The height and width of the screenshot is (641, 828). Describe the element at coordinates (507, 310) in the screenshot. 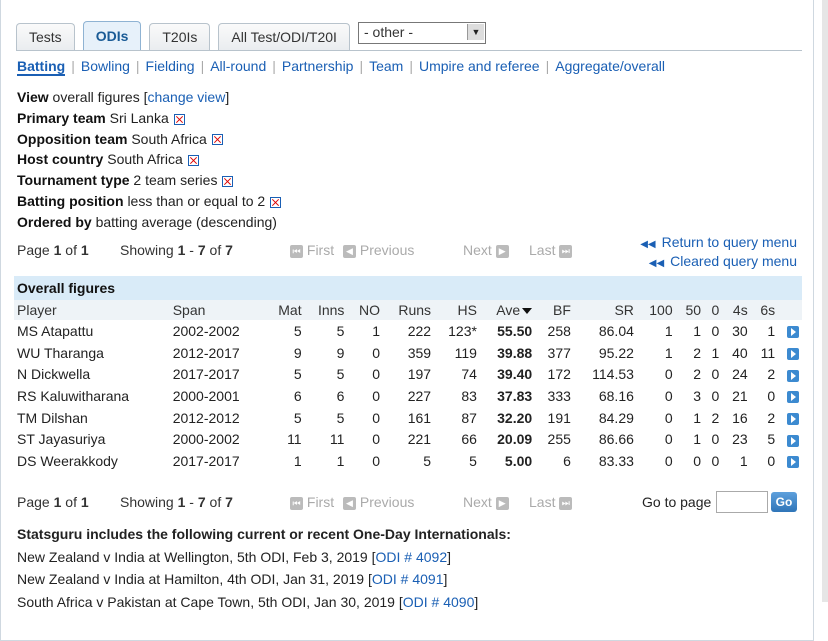

I see `col-ave: Ave` at that location.